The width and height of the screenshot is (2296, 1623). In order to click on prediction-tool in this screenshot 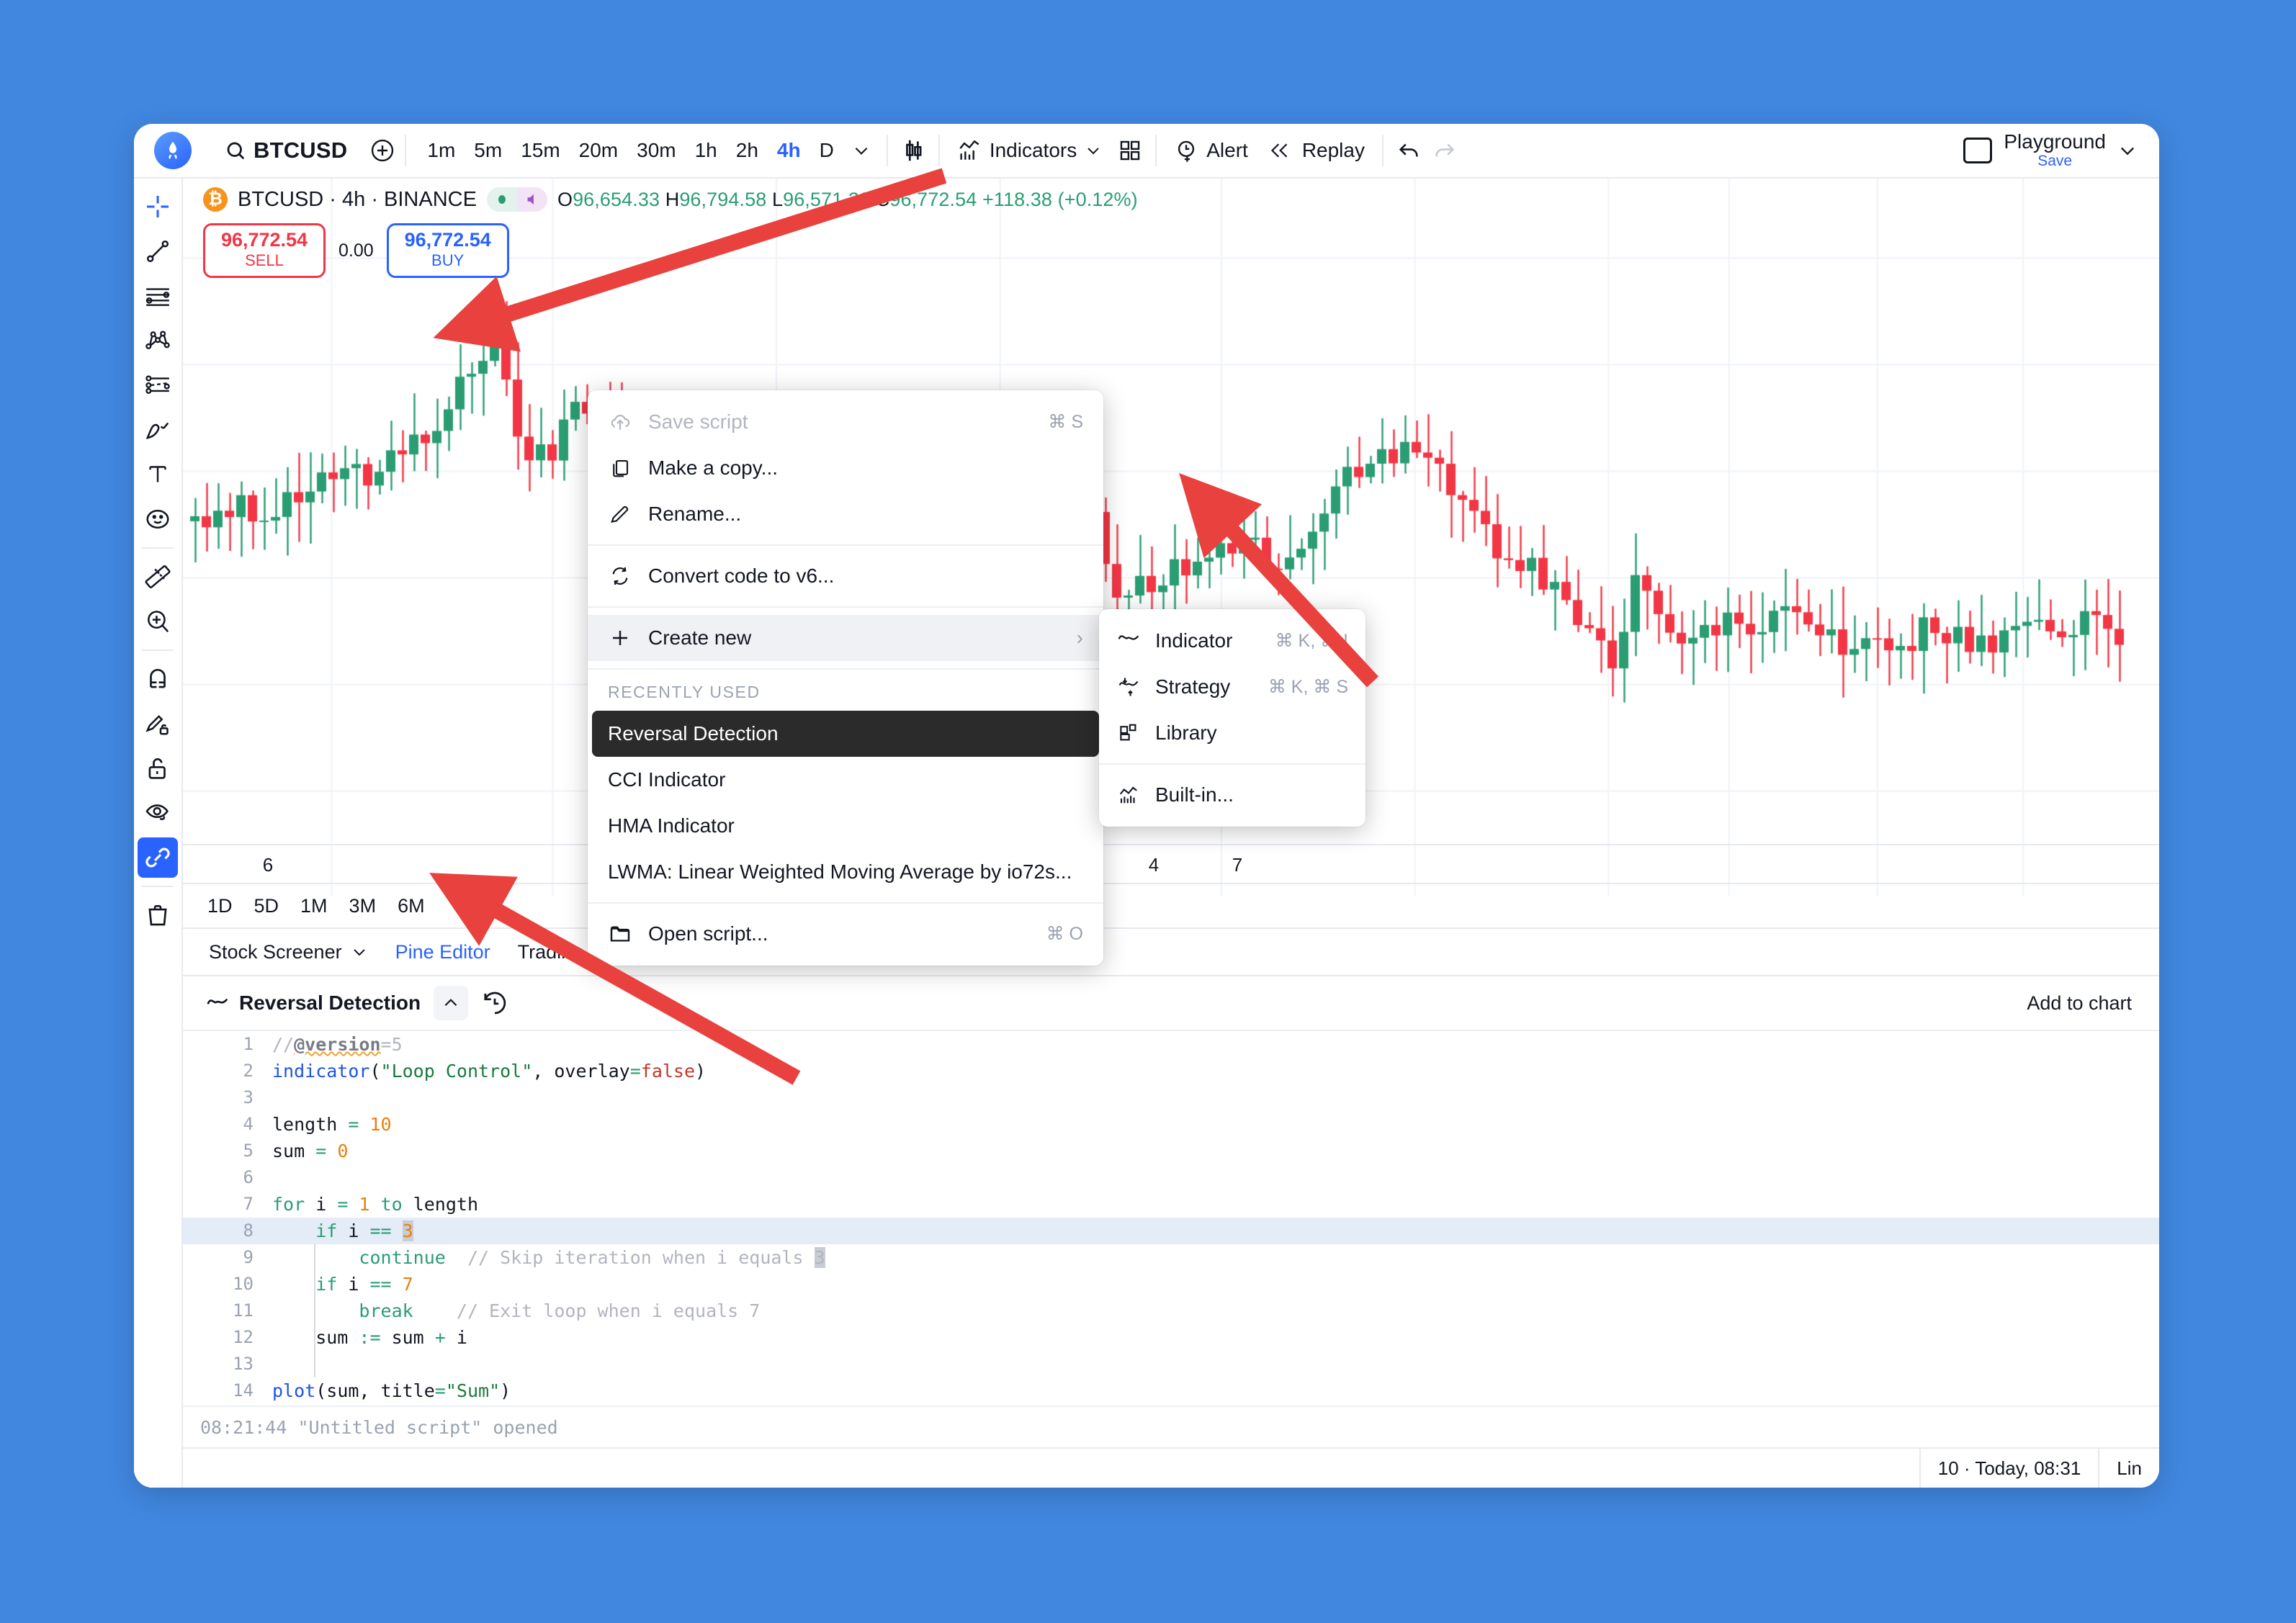, I will do `click(158, 385)`.